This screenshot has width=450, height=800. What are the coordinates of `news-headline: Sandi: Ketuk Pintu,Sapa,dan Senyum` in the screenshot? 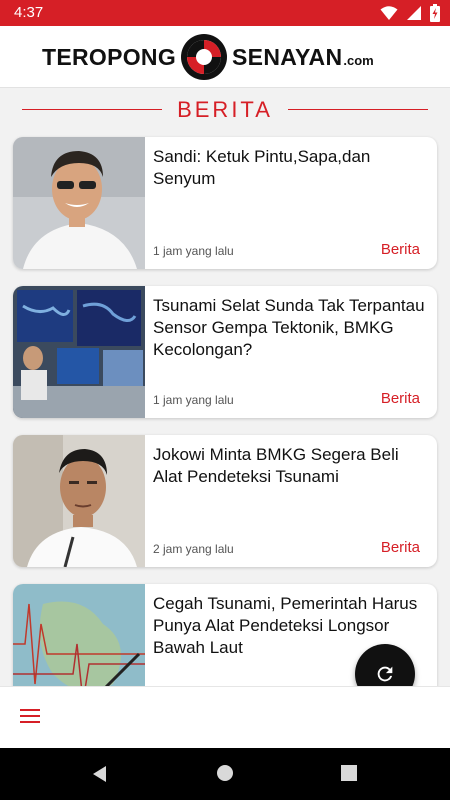 It's located at (262, 167).